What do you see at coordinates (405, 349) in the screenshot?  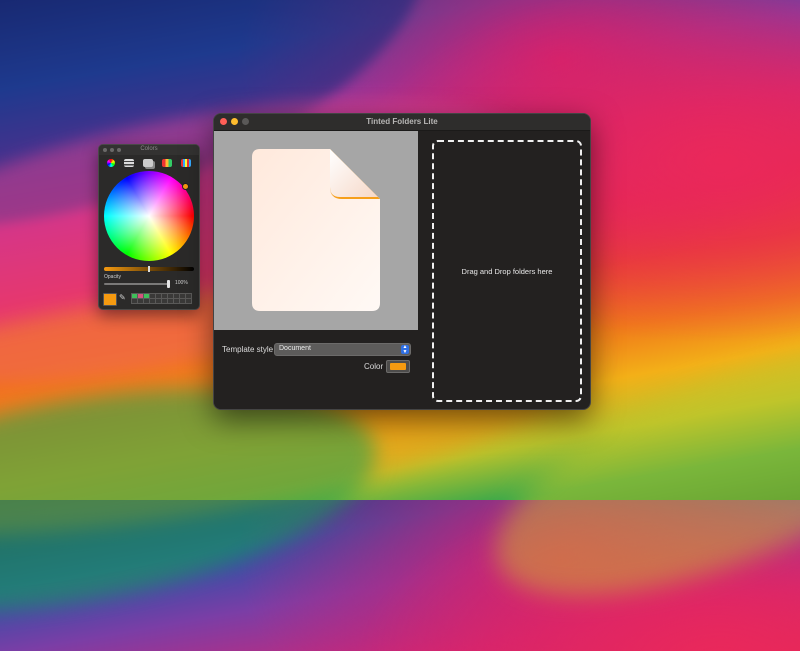 I see `chevron-up-down-icon: ▲ ▼` at bounding box center [405, 349].